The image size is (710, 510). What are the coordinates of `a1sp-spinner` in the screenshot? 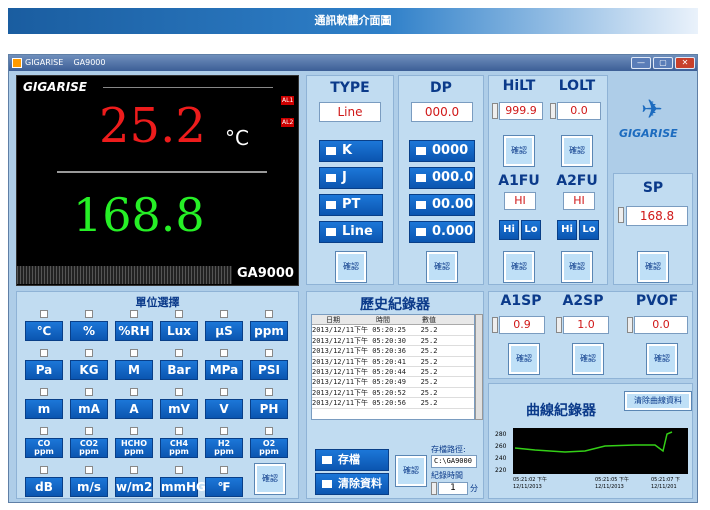 It's located at (495, 325).